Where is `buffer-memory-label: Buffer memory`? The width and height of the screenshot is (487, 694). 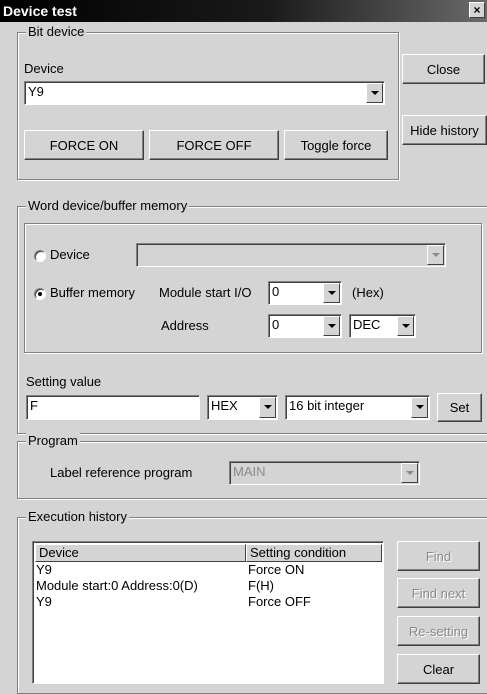 buffer-memory-label: Buffer memory is located at coordinates (92, 292).